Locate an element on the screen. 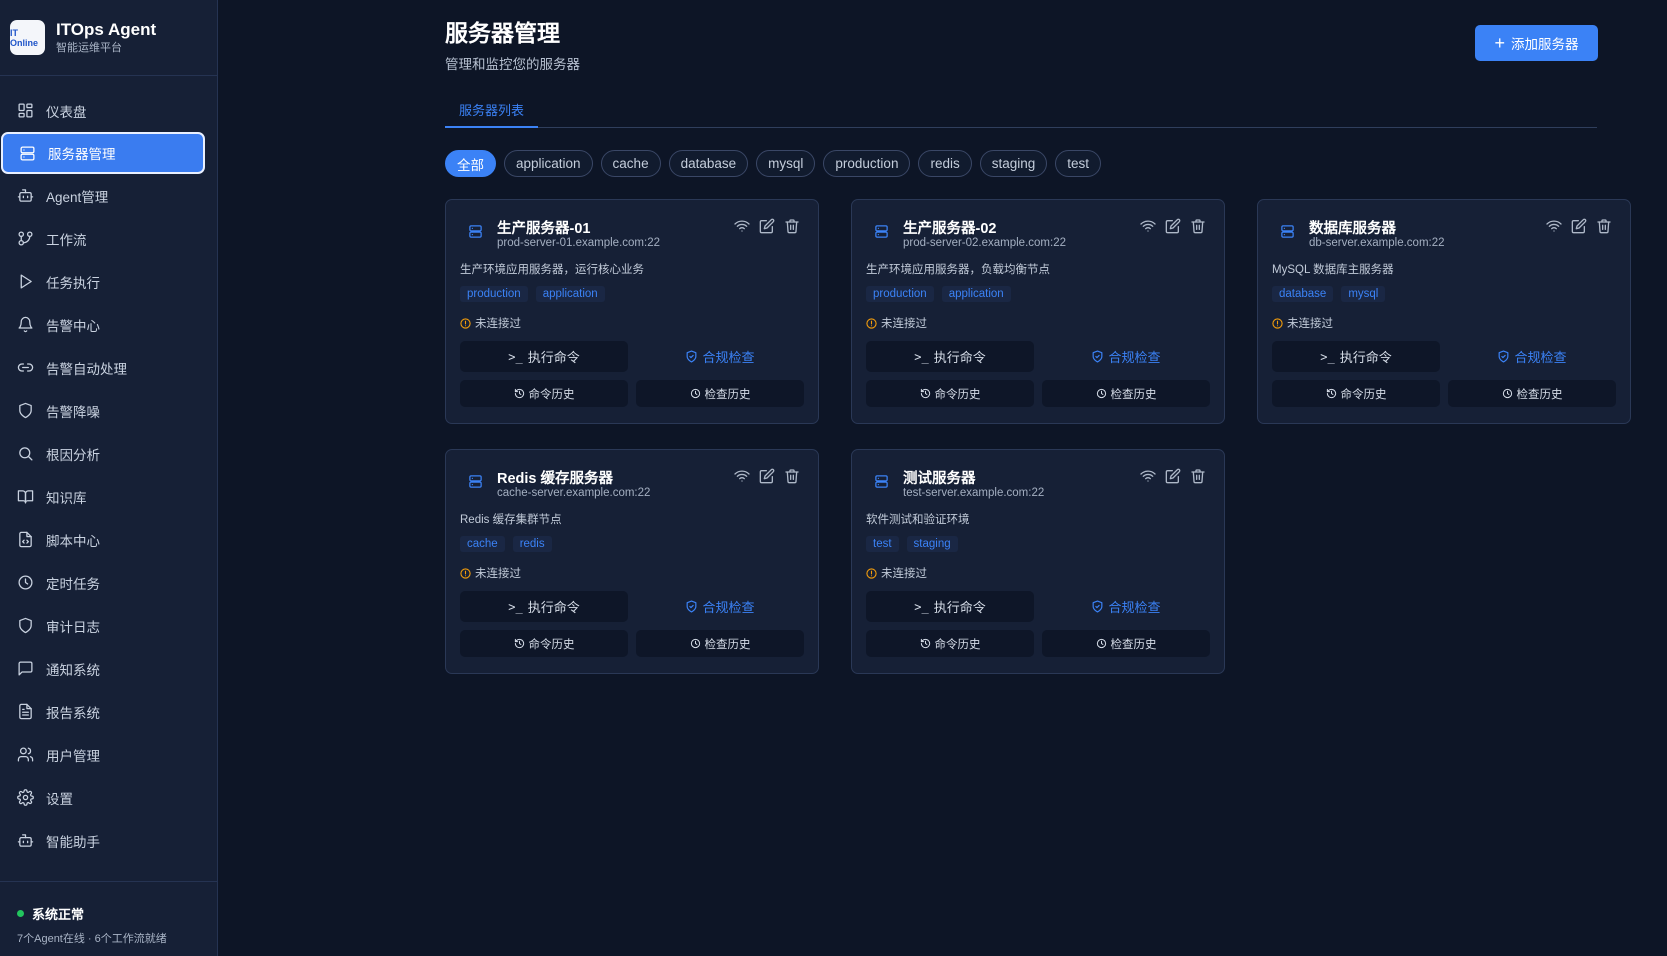 This screenshot has width=1667, height=956. sidebar-item: 用户管理 is located at coordinates (109, 754).